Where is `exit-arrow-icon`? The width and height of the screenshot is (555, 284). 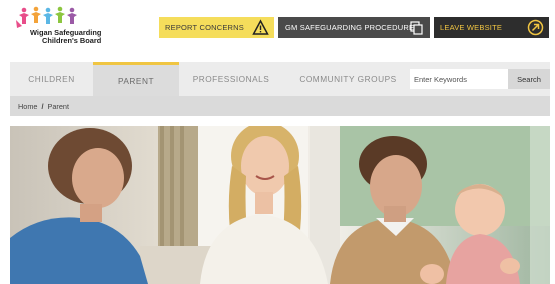
exit-arrow-icon is located at coordinates (535, 27).